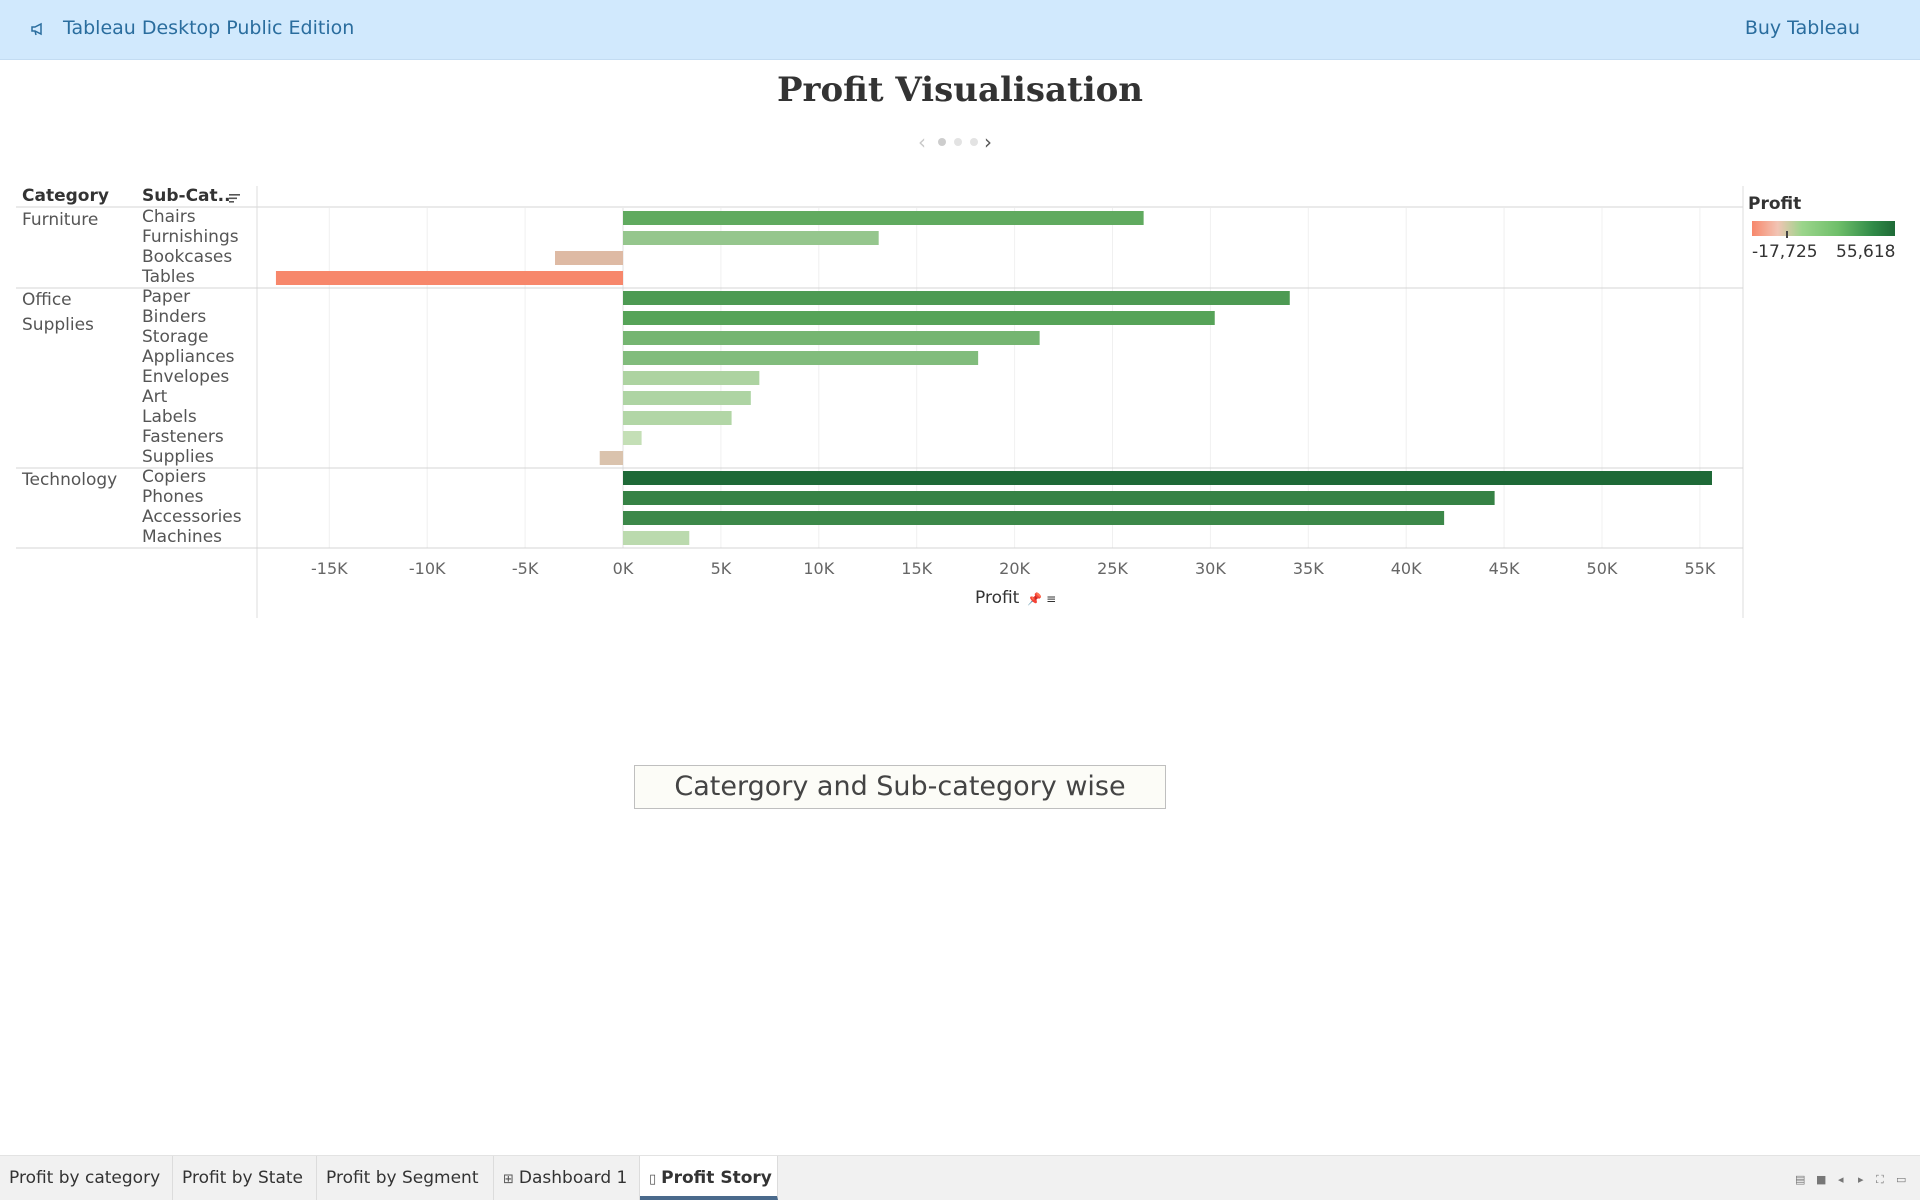 The height and width of the screenshot is (1202, 1920). Describe the element at coordinates (751, 238) in the screenshot. I see `bar-furnishings` at that location.